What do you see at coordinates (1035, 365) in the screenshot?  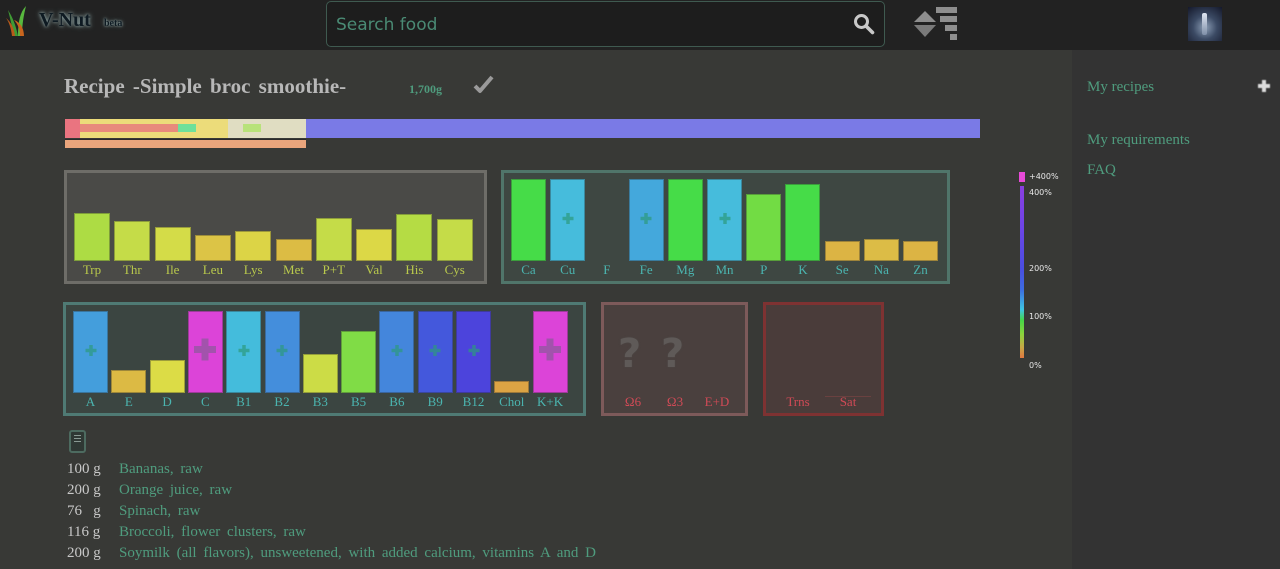 I see `scale-label-0: 0%` at bounding box center [1035, 365].